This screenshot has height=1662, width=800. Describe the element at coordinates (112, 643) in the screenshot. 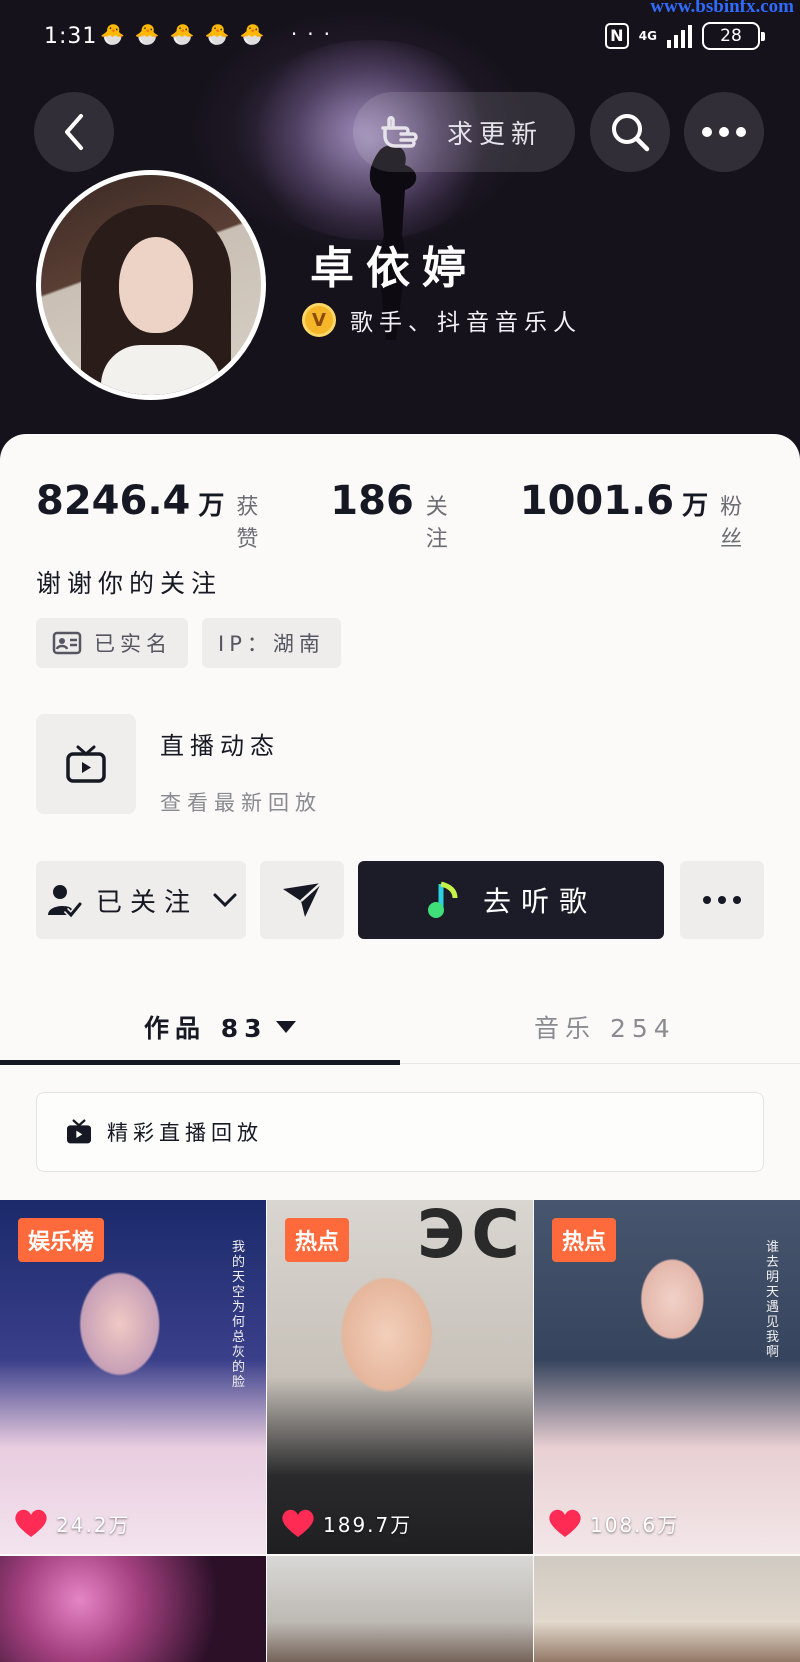

I see `realname-tag: 已实名` at that location.